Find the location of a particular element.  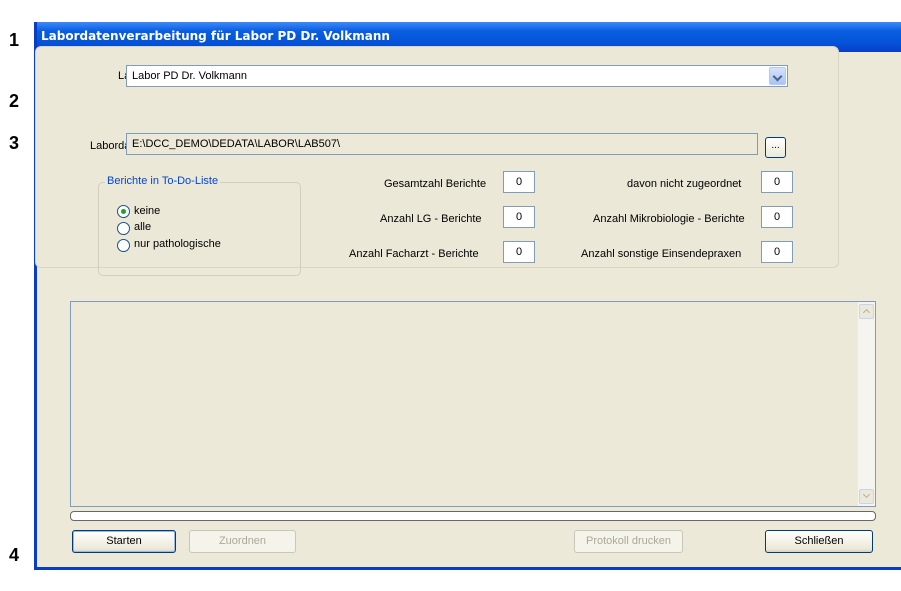

labordatei-field: E:\DCC_DEMO\DEDATA\LABOR\LAB507\ is located at coordinates (442, 144).